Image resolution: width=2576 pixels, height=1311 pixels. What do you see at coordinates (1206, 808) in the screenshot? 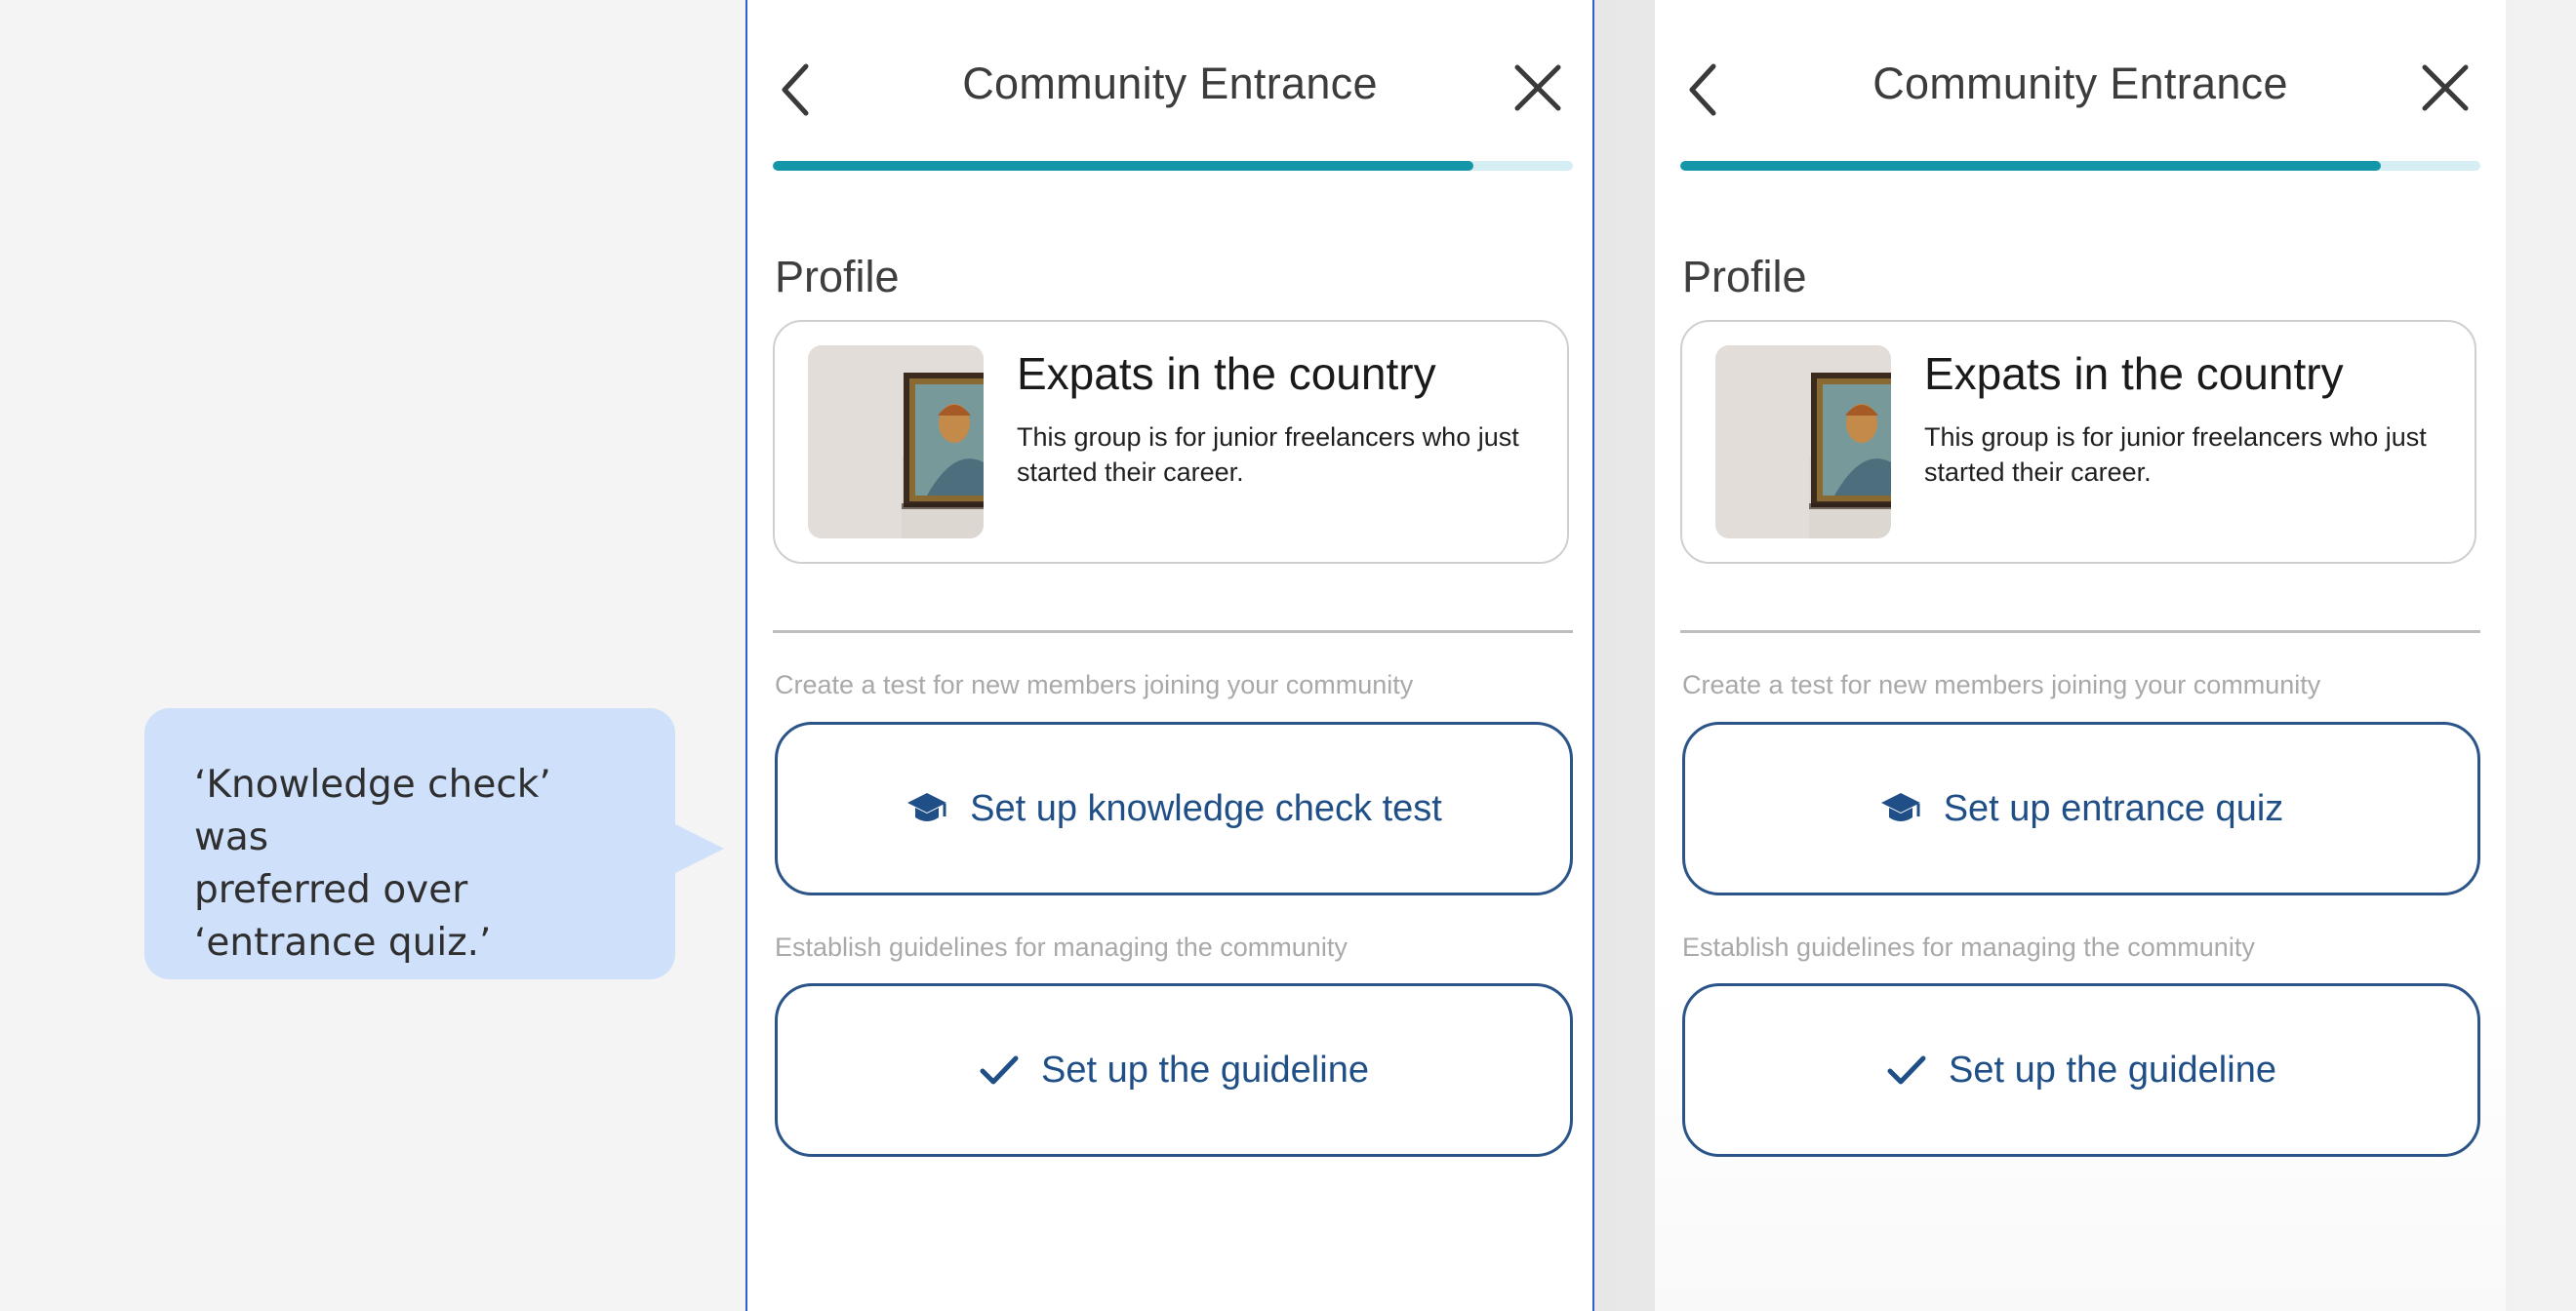
I see `button-label: Set up knowledge check test` at bounding box center [1206, 808].